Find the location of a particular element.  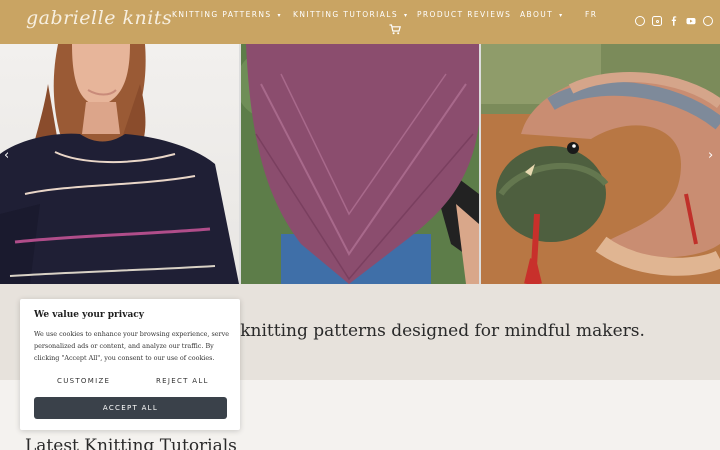

nav-label: ABOUT is located at coordinates (537, 14).